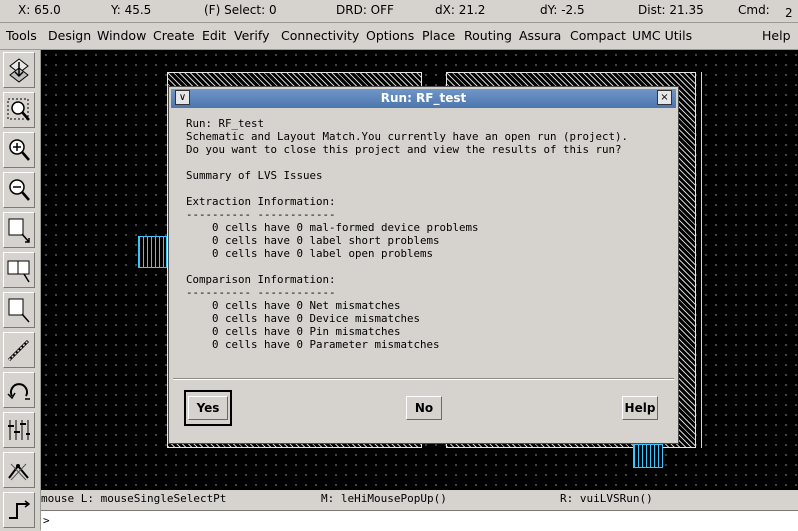  What do you see at coordinates (131, 10) in the screenshot?
I see `y-coordinate: Y: 45.5` at bounding box center [131, 10].